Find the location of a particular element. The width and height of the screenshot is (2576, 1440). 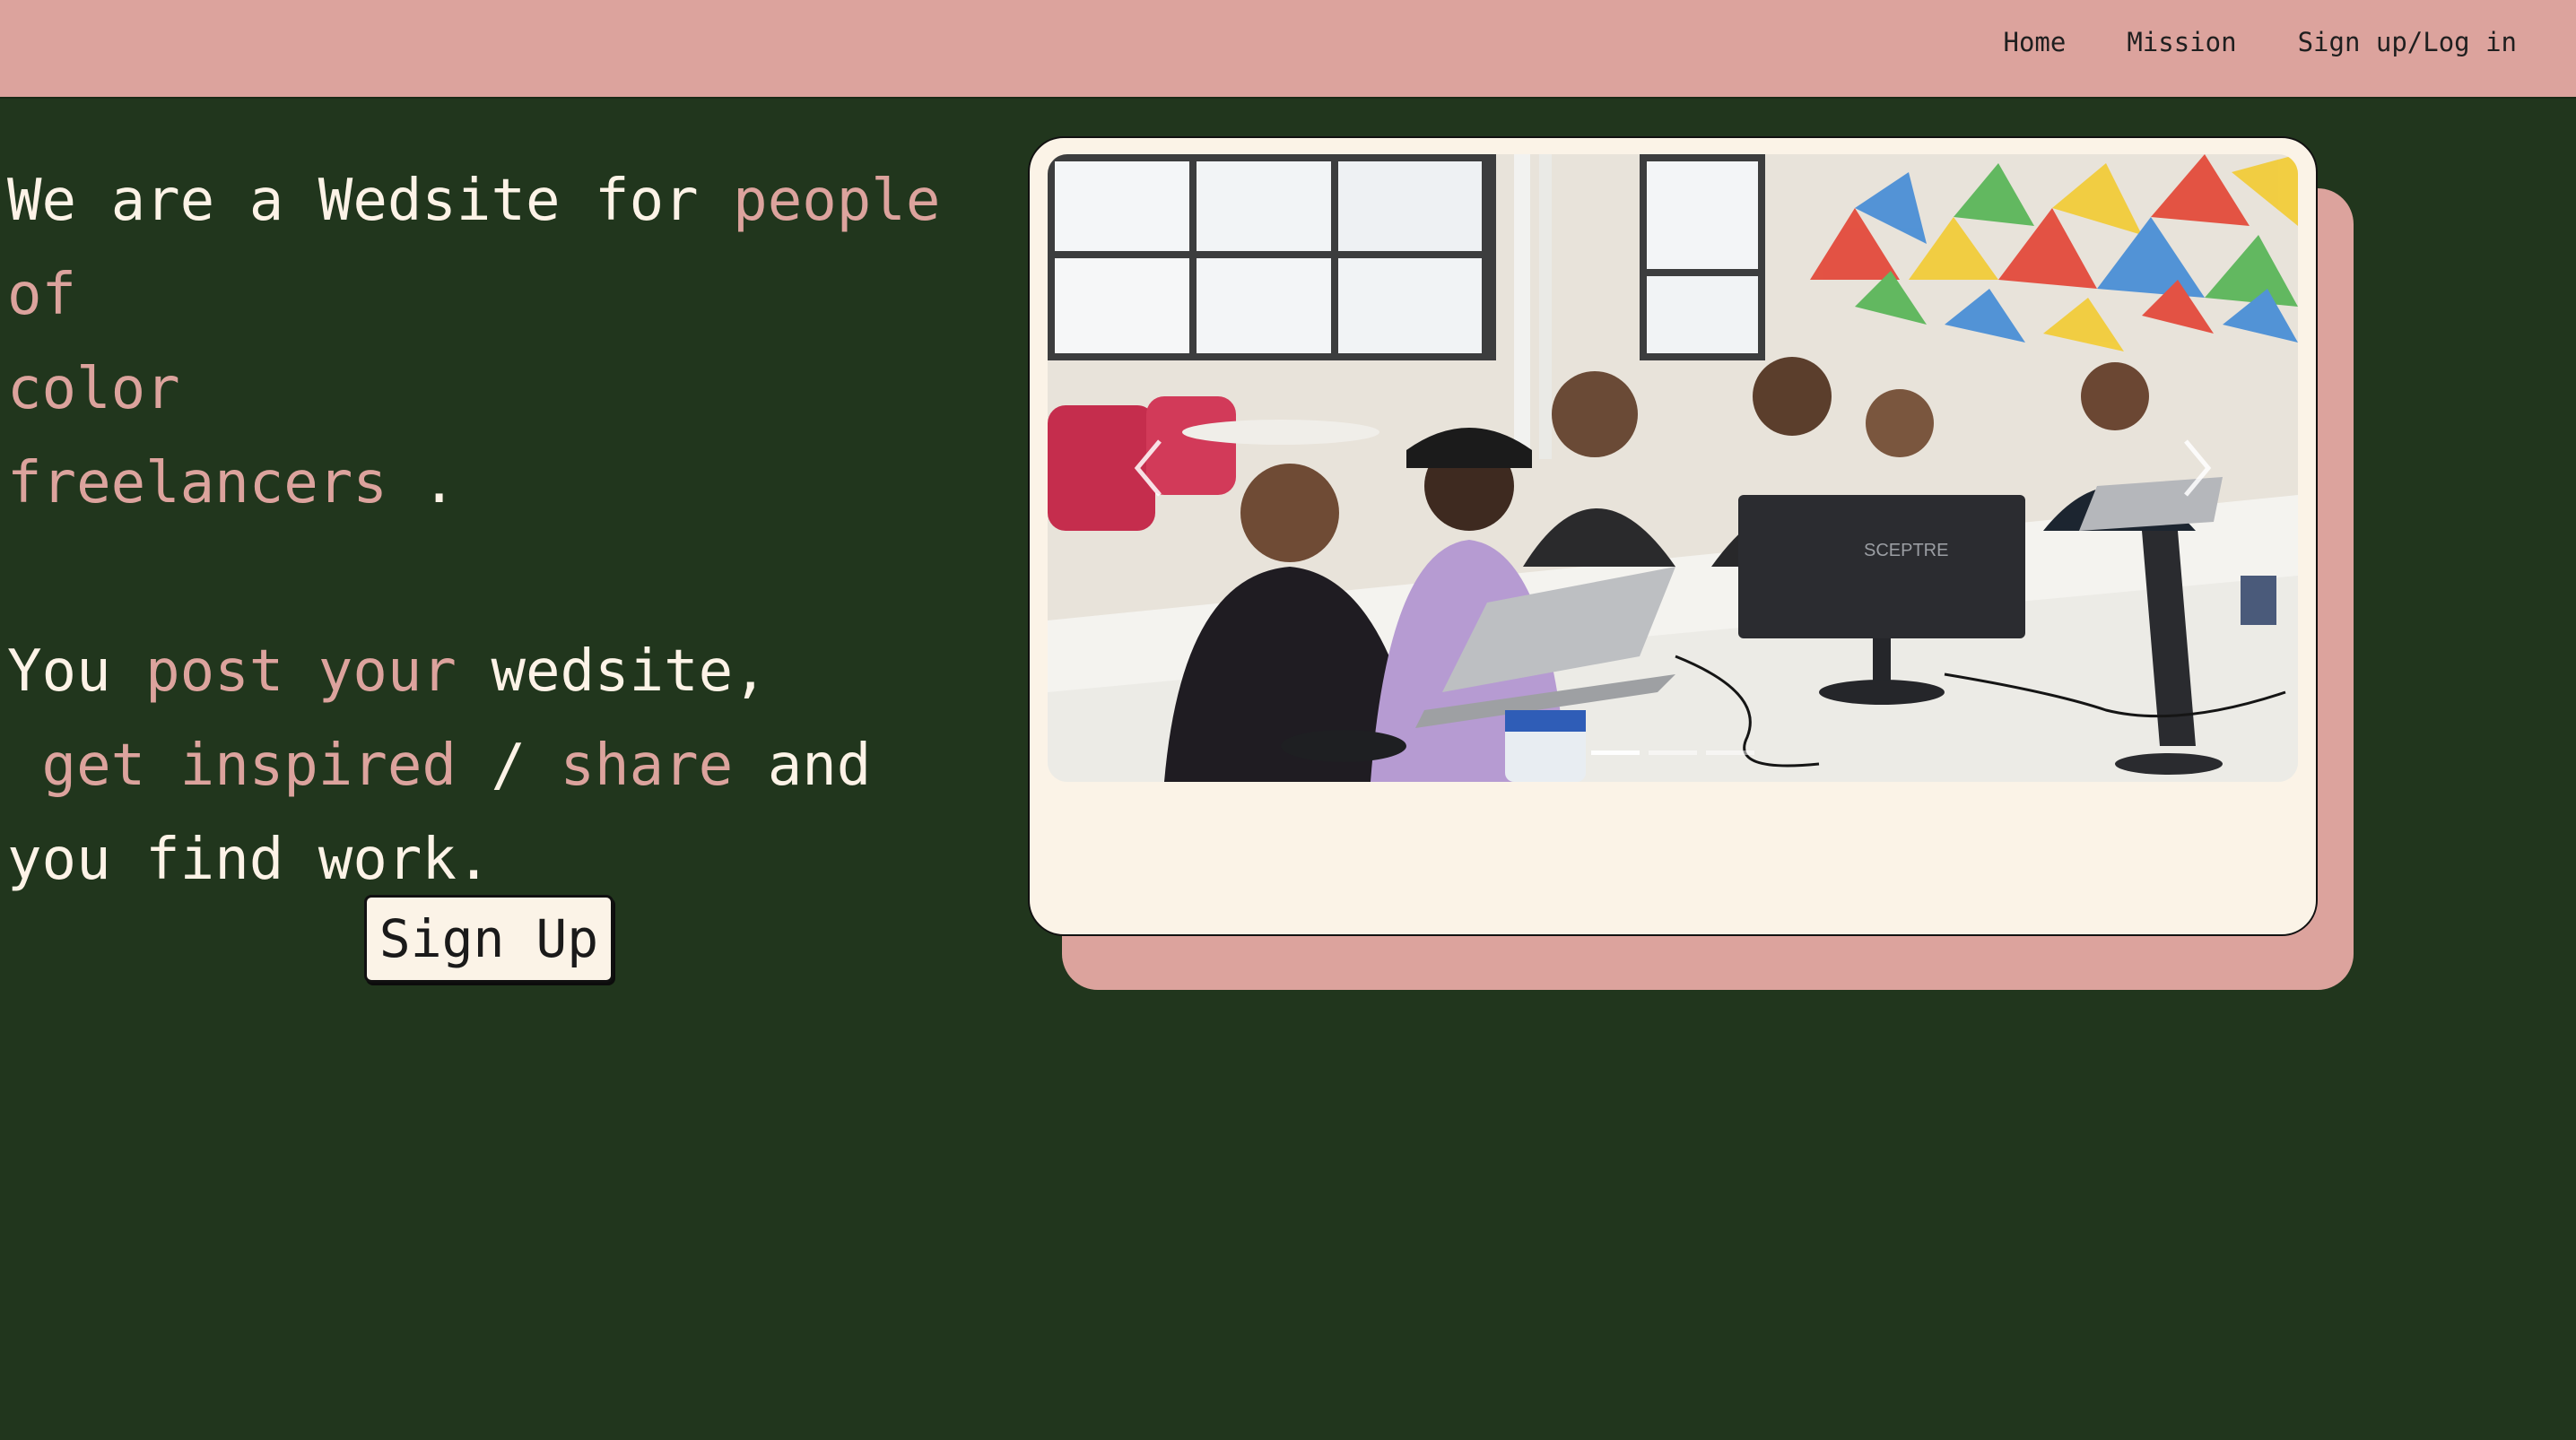

carousel-indicators is located at coordinates (1672, 753).